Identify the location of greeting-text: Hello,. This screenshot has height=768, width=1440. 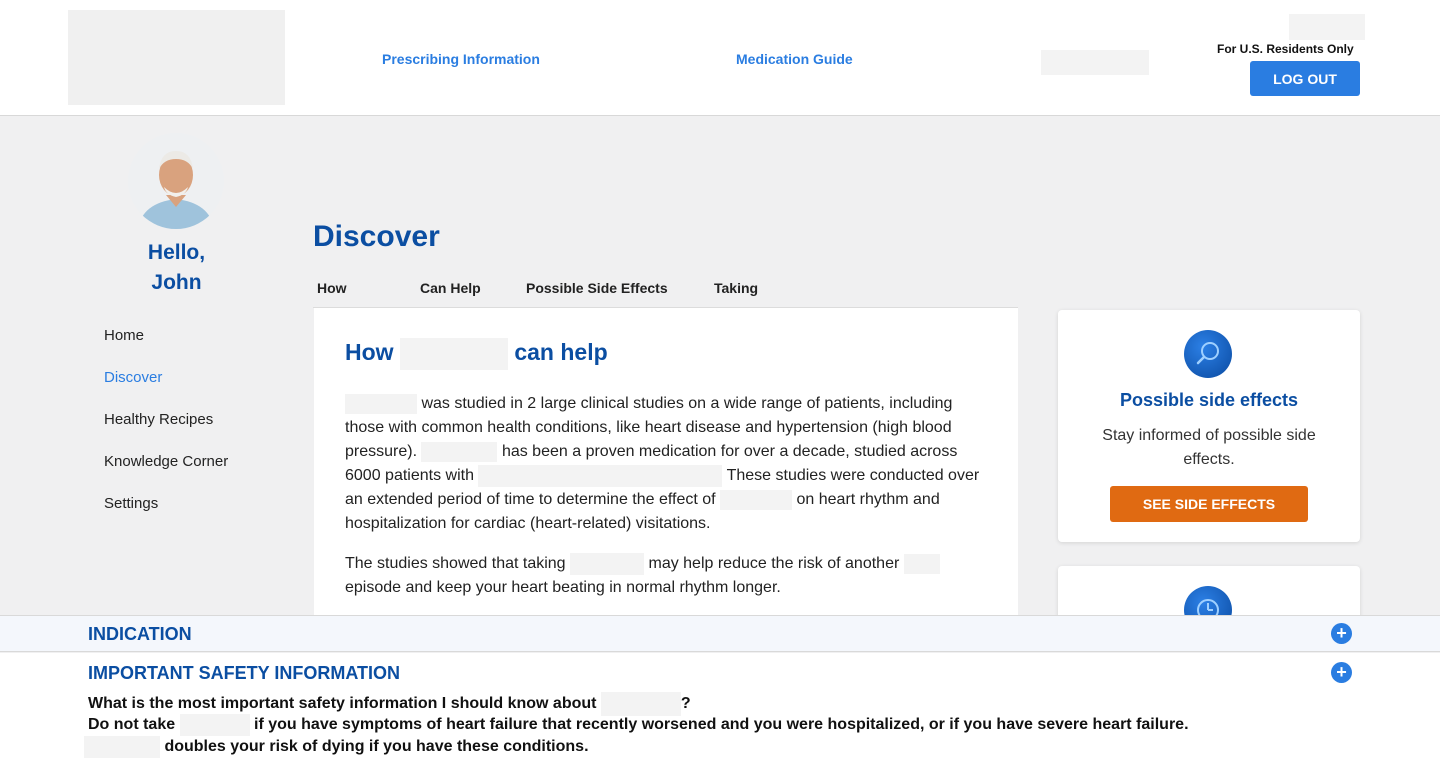
(176, 252).